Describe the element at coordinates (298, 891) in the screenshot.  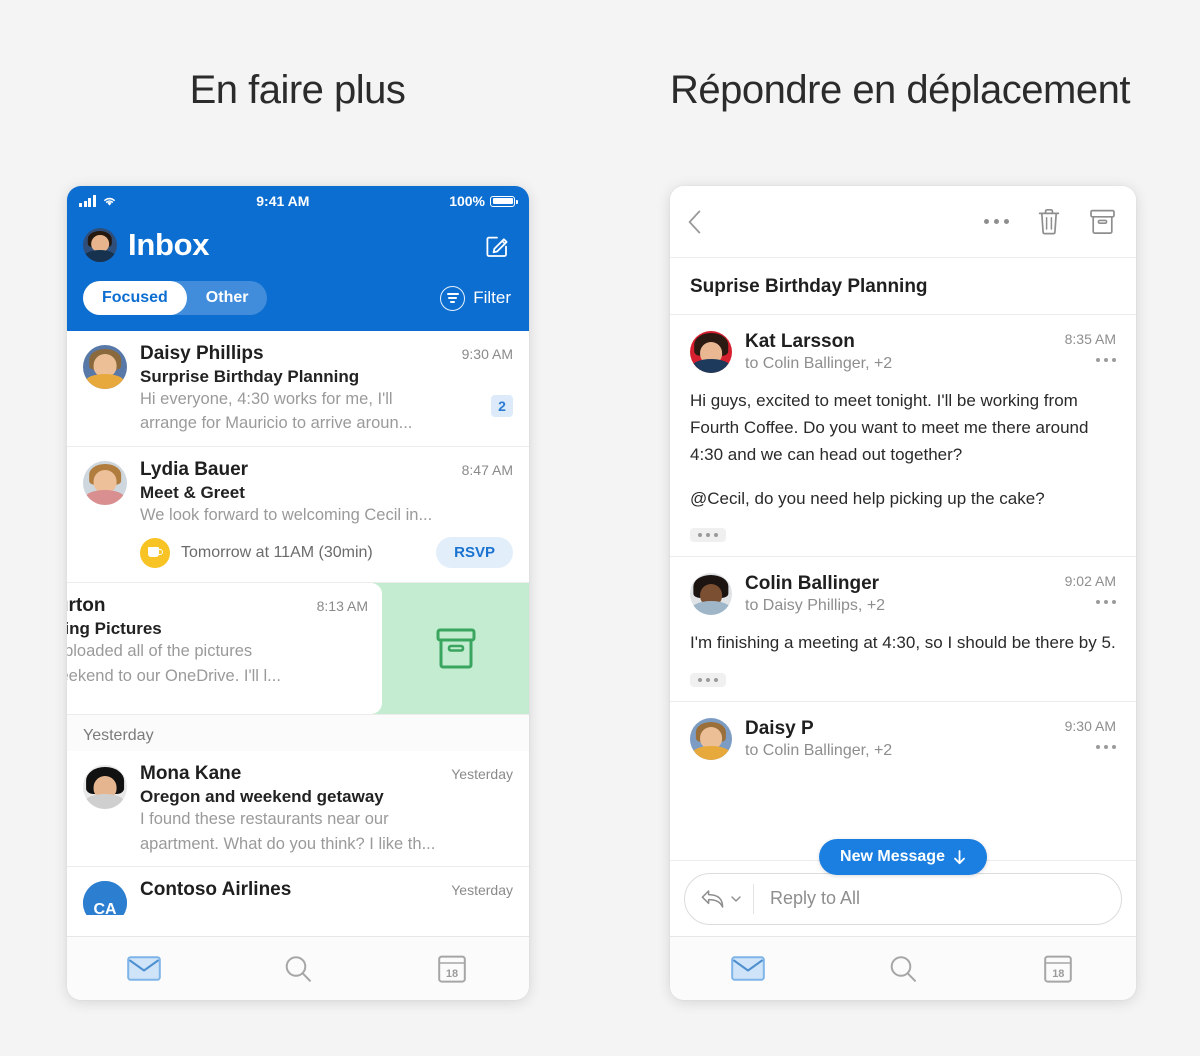
I see `list-item: CA Contoso Airlines Yesterday` at that location.